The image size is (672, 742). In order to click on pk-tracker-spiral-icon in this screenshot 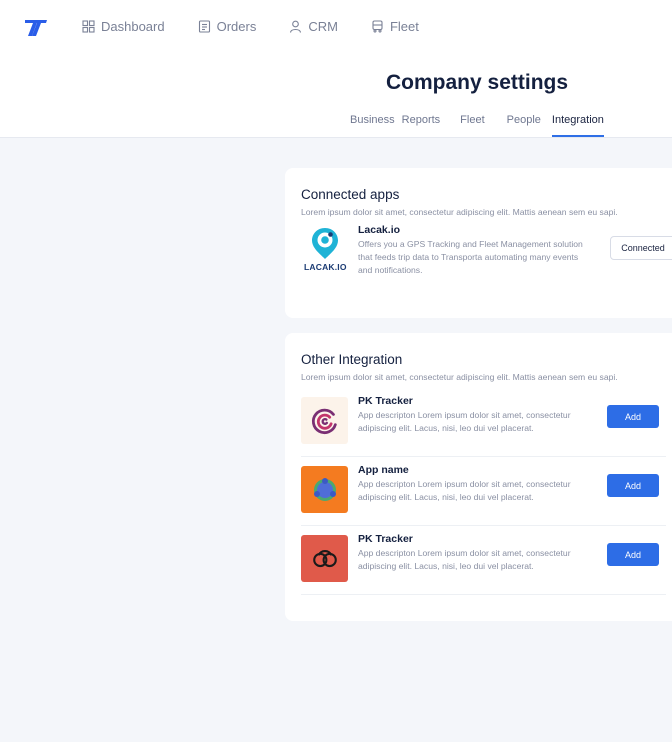, I will do `click(324, 421)`.